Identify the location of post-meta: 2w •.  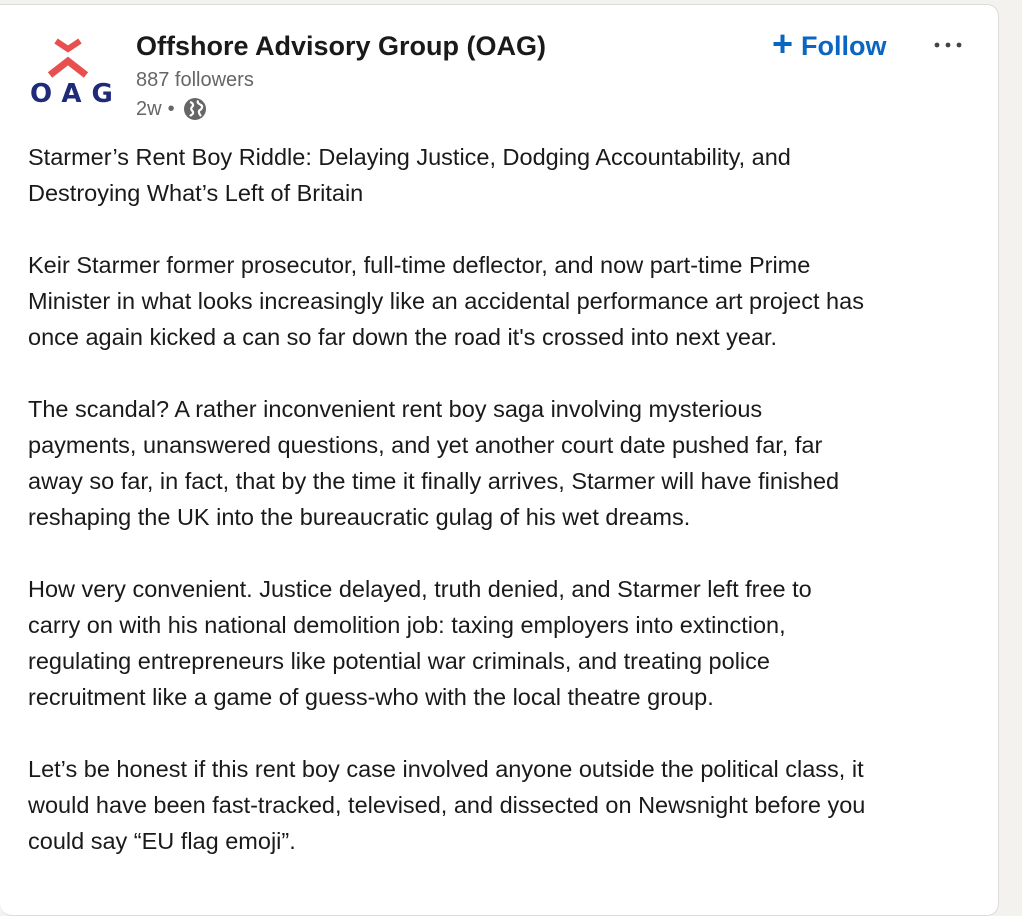
(171, 109).